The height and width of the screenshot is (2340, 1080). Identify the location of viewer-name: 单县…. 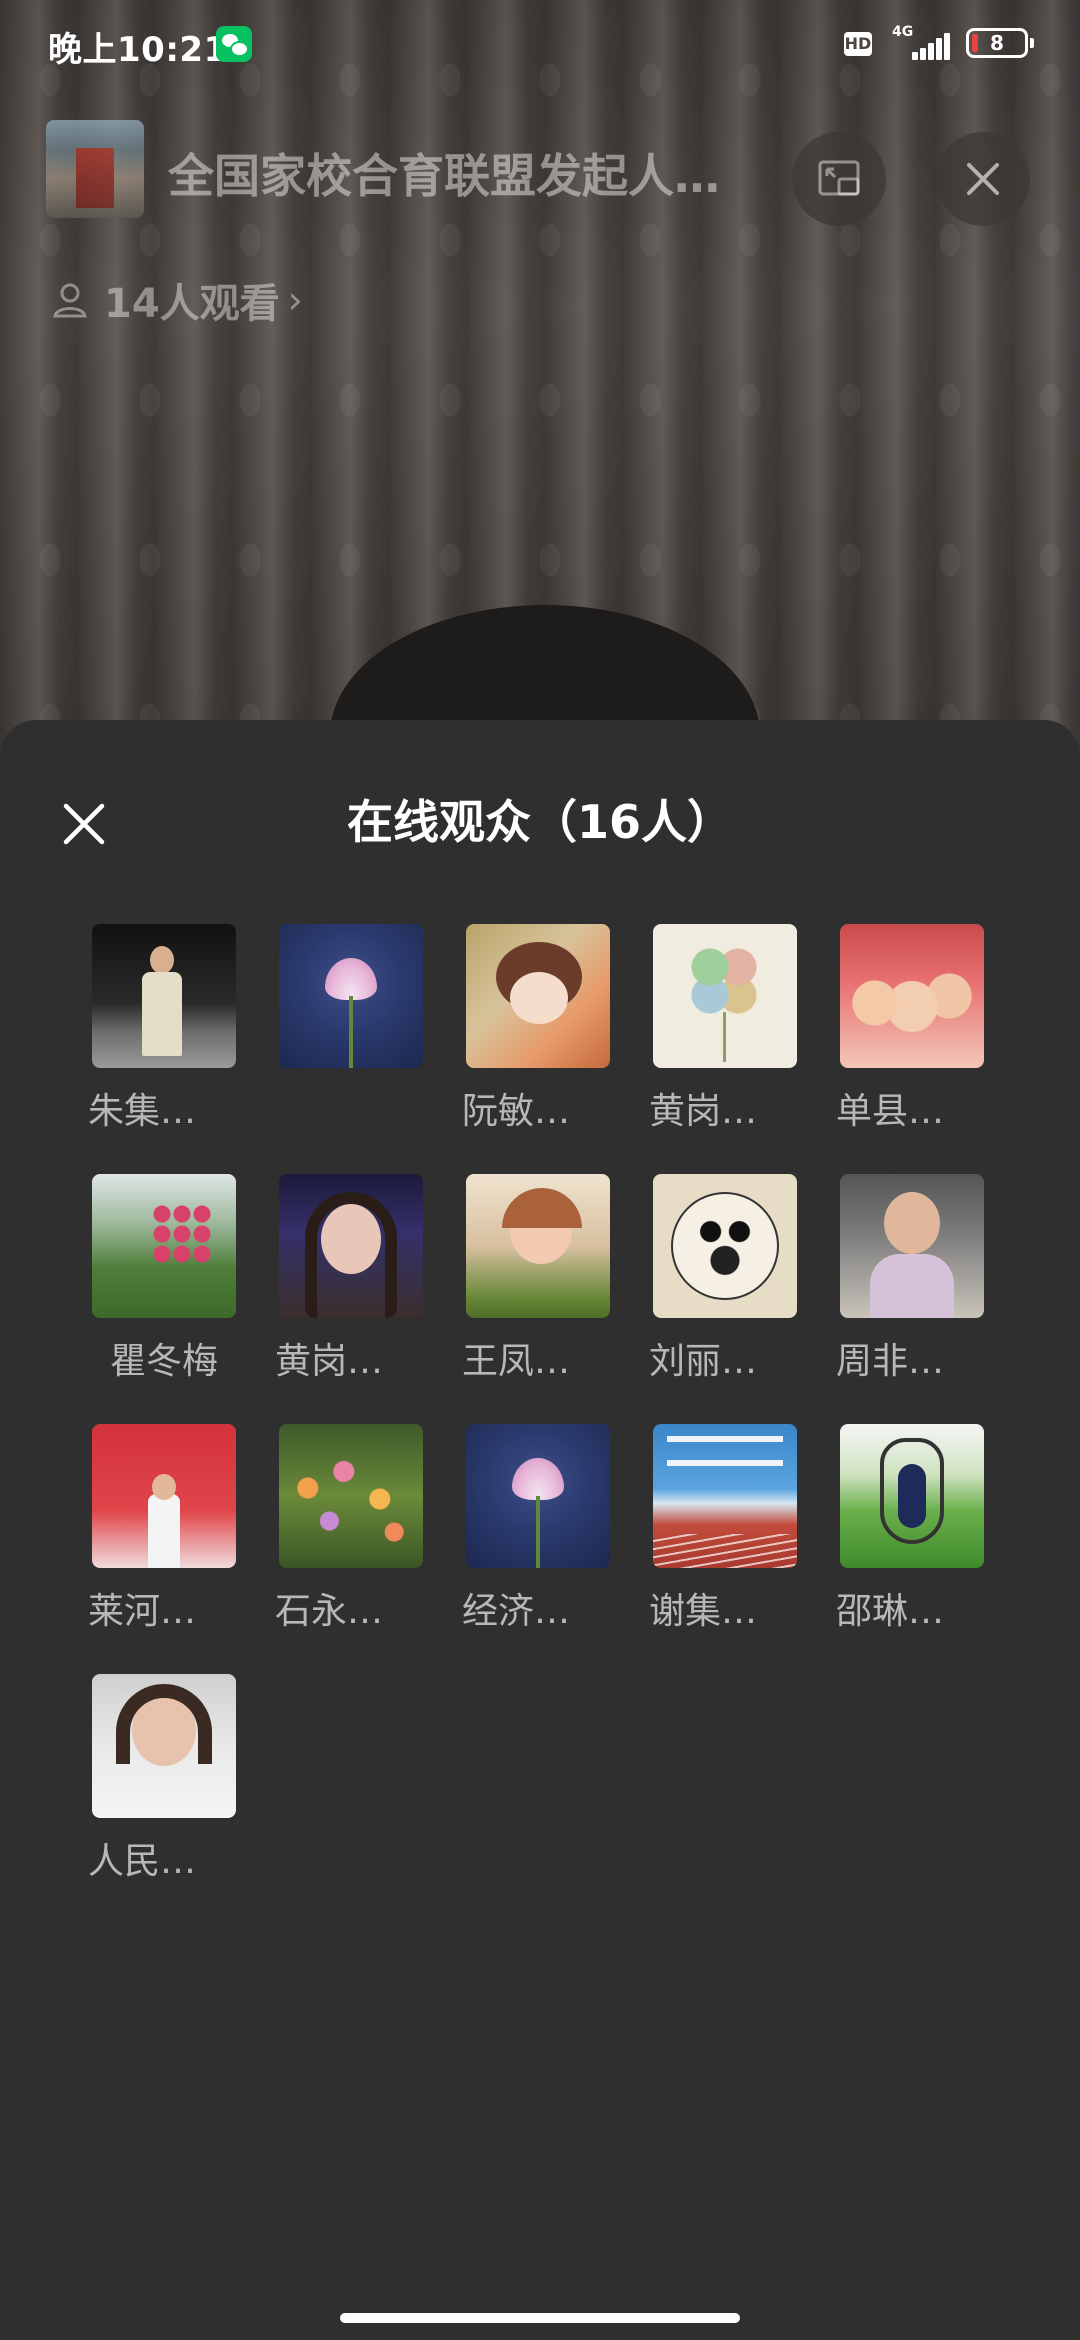
(890, 1111).